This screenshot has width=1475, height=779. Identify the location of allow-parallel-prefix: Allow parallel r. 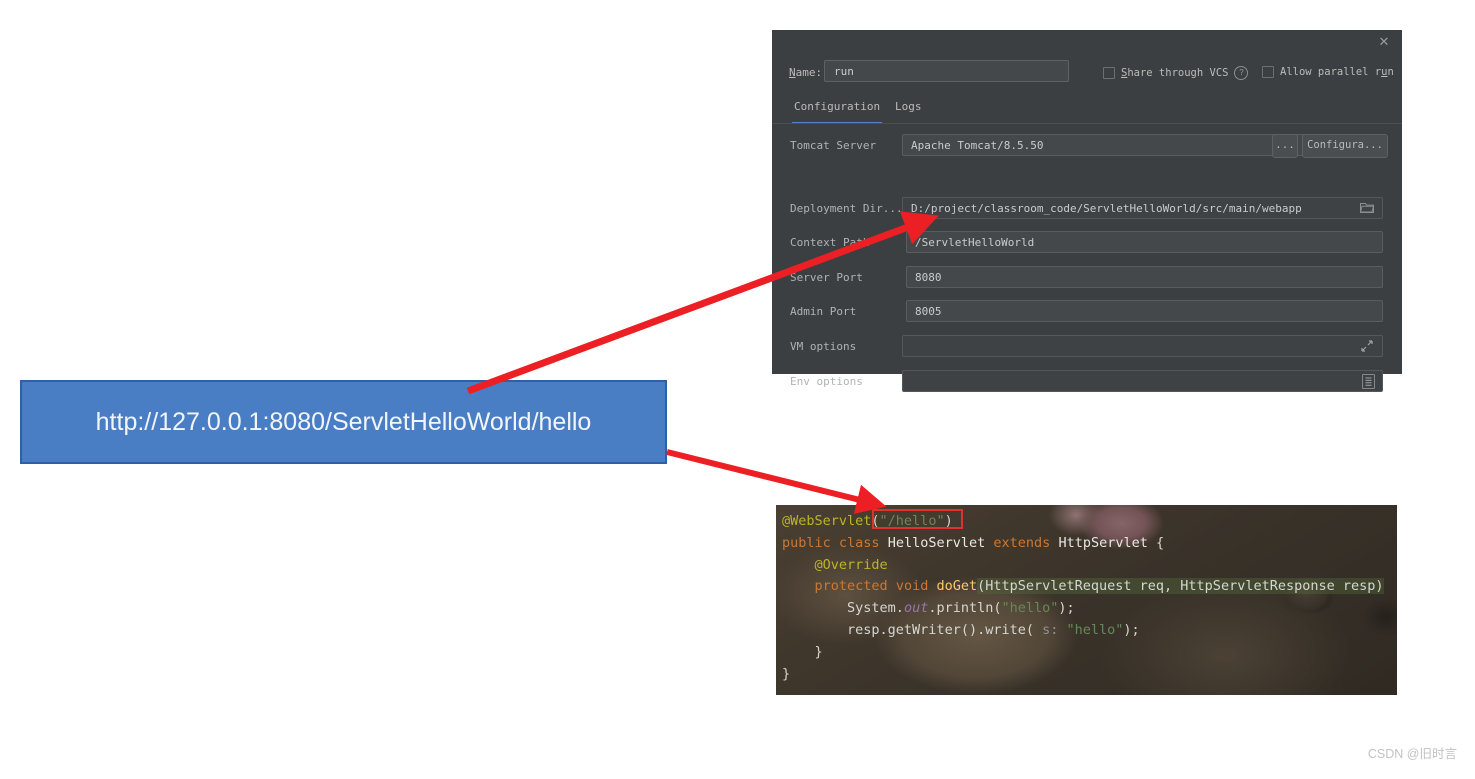
(1331, 72).